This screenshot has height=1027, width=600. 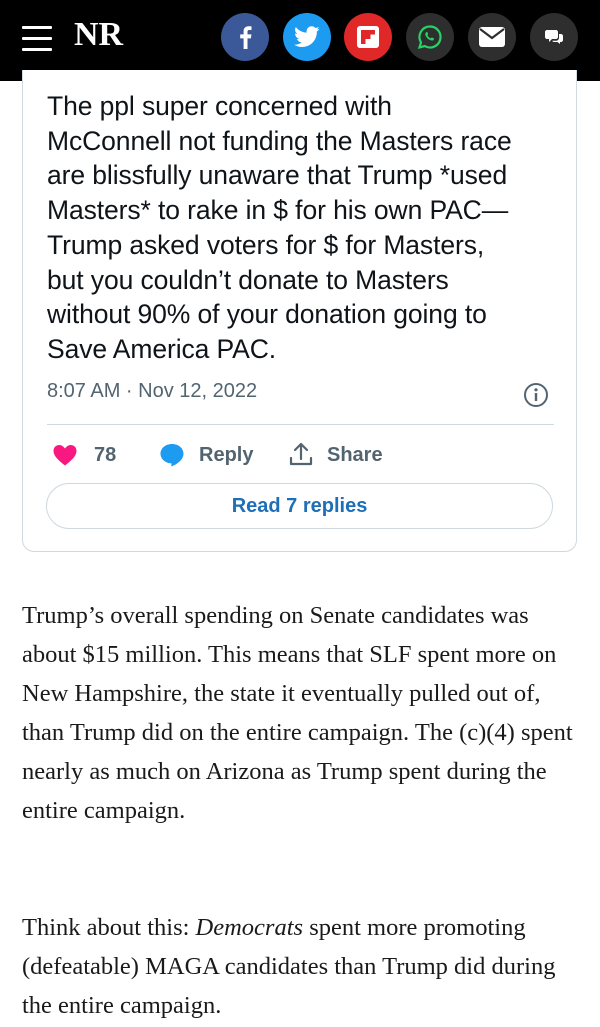 I want to click on comments-button, so click(x=554, y=37).